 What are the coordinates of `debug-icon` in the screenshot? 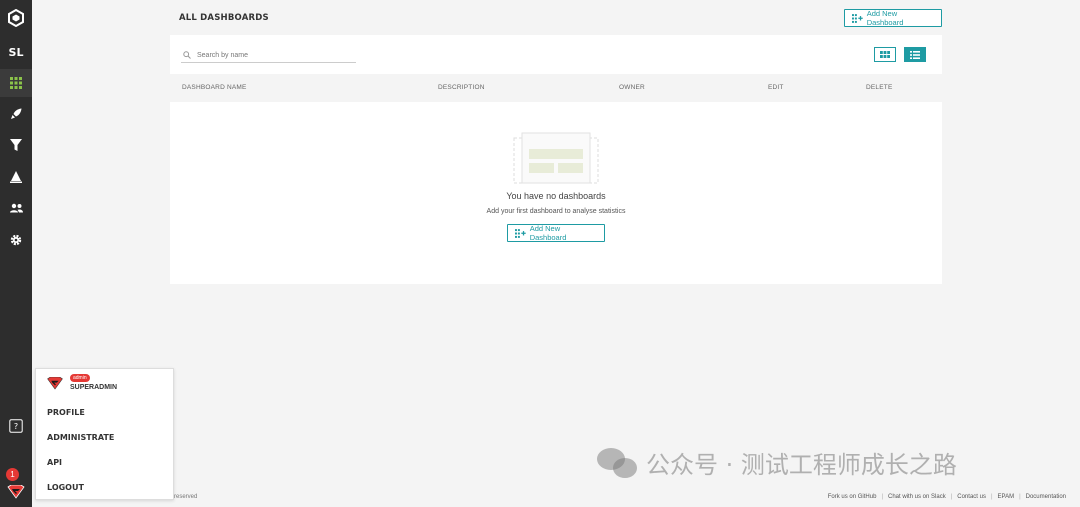 It's located at (16, 177).